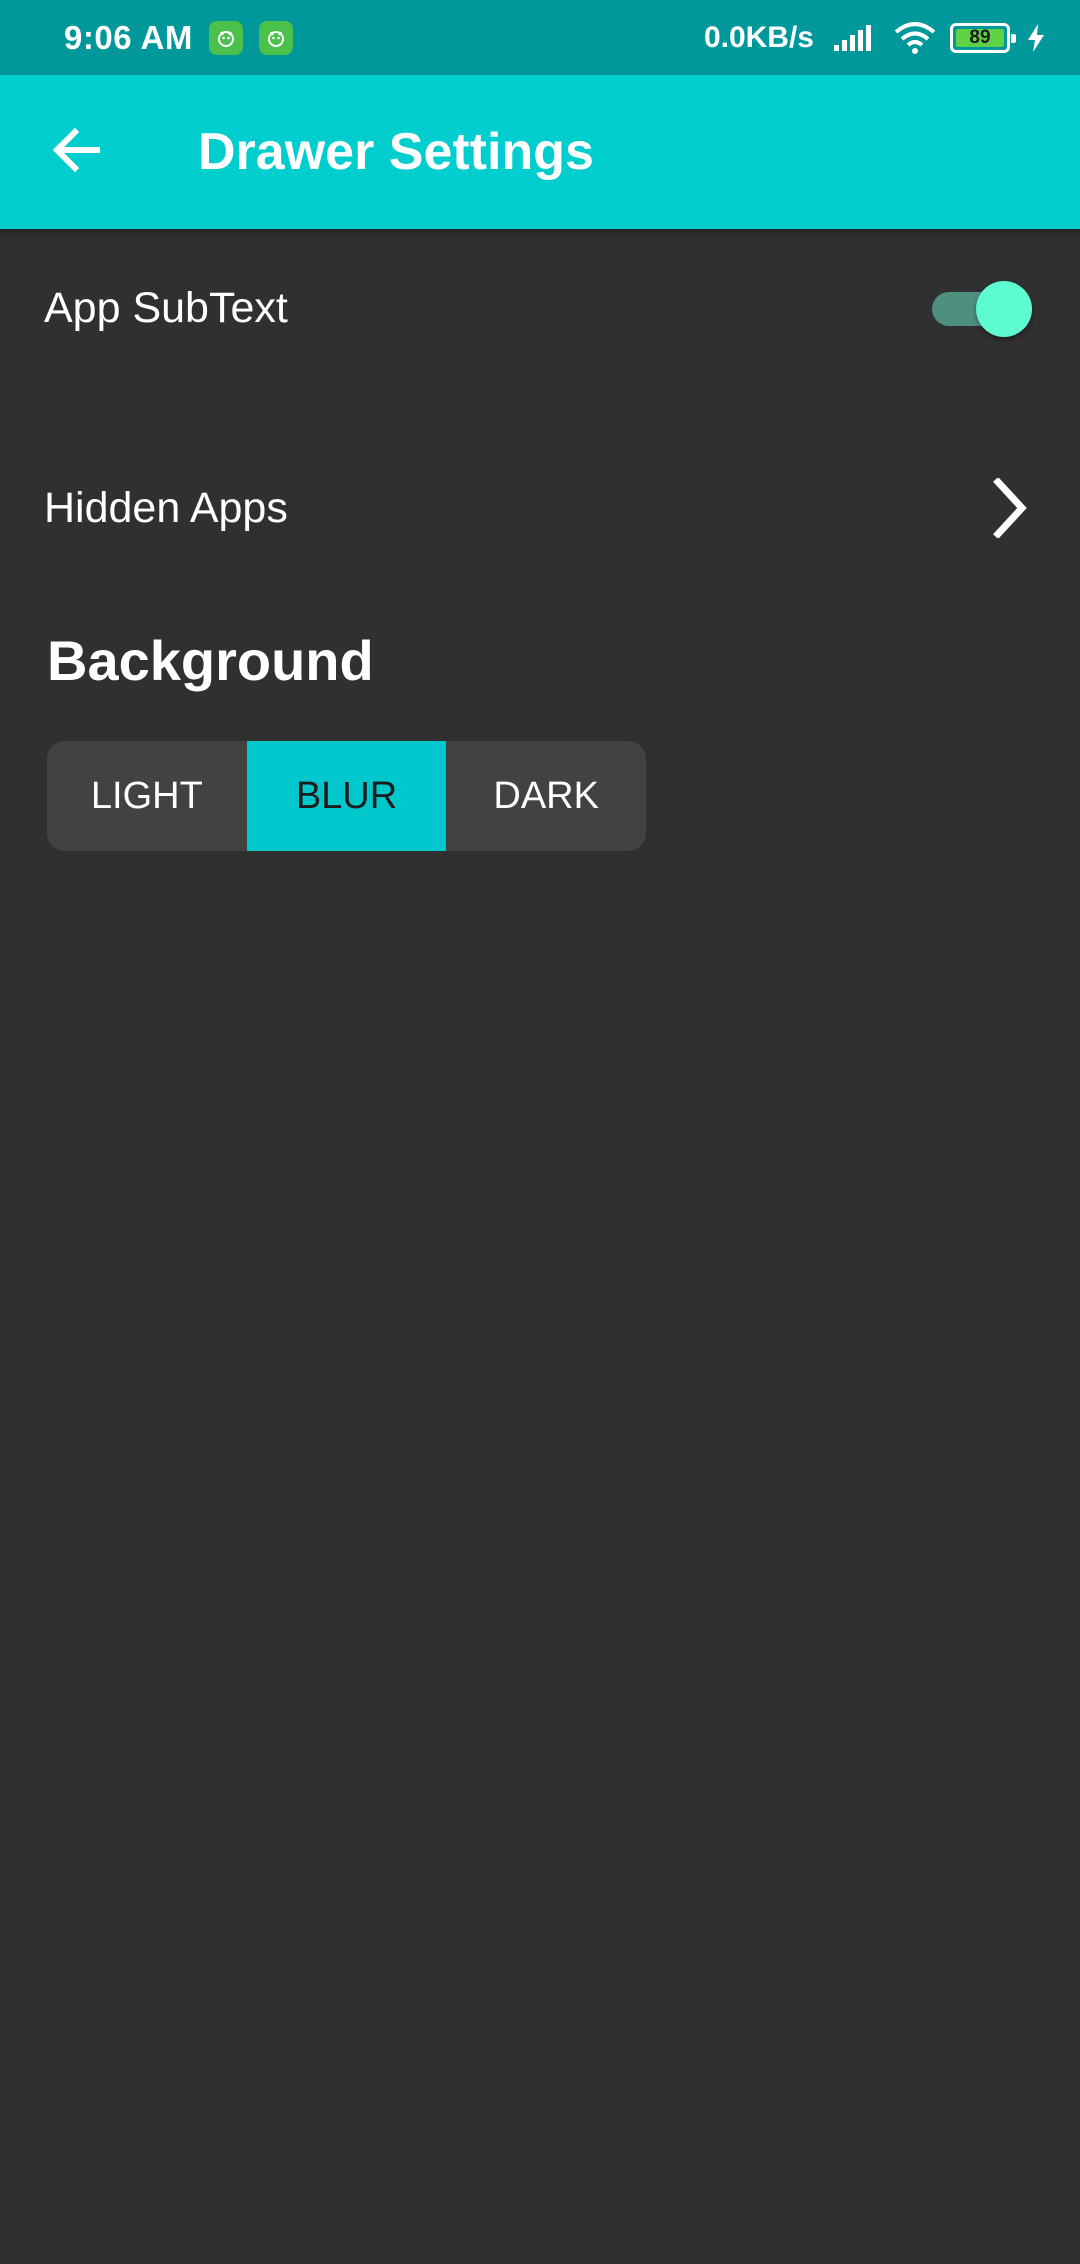 This screenshot has height=2264, width=1080. I want to click on app-subtext-label: App SubText, so click(166, 307).